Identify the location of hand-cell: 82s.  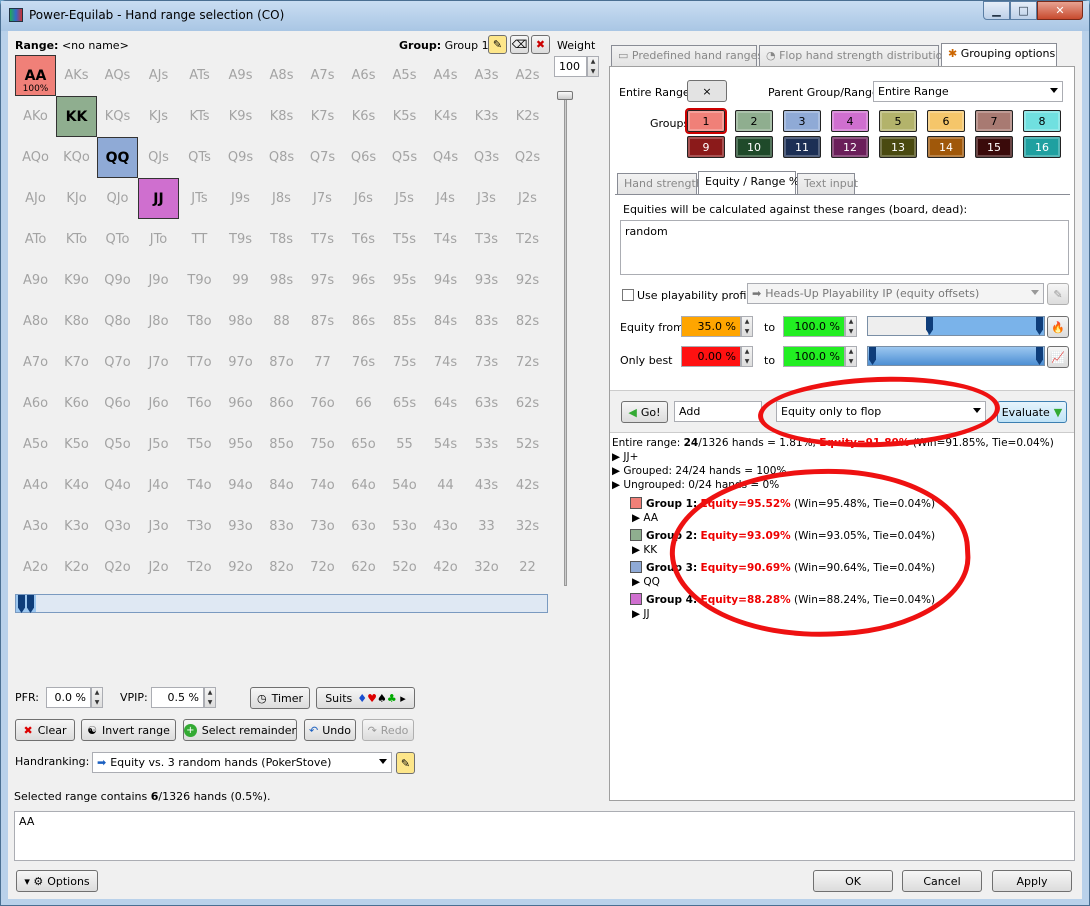
(527, 321).